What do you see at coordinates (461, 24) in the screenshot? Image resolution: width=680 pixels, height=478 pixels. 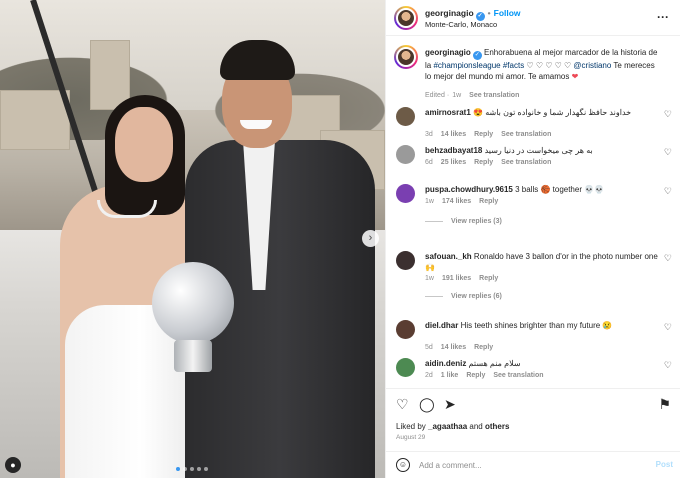 I see `location-link: Monte-Carlo, Monaco` at bounding box center [461, 24].